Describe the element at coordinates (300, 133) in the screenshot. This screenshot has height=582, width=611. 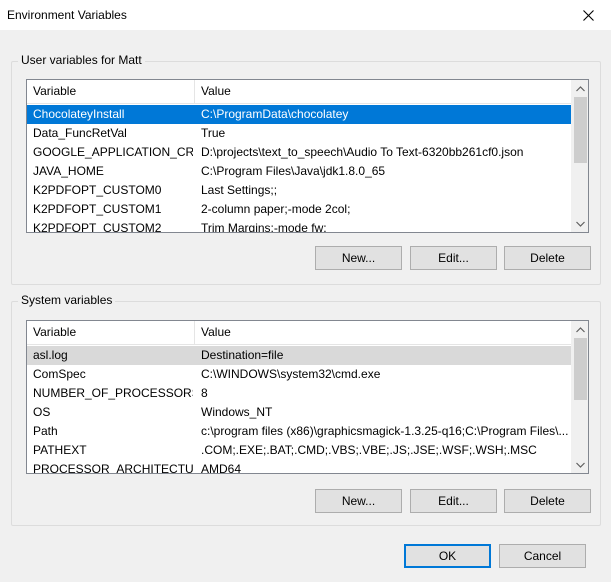
I see `table-row: Data_FuncRetVal True` at that location.